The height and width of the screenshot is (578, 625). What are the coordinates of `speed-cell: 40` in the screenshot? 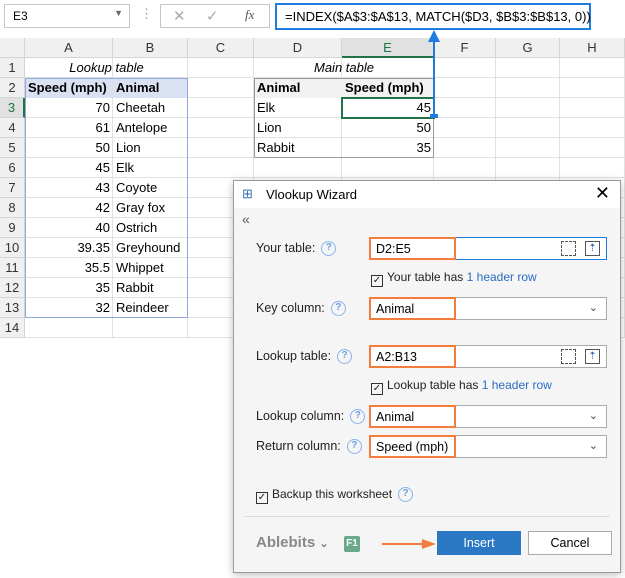 It's located at (69, 228).